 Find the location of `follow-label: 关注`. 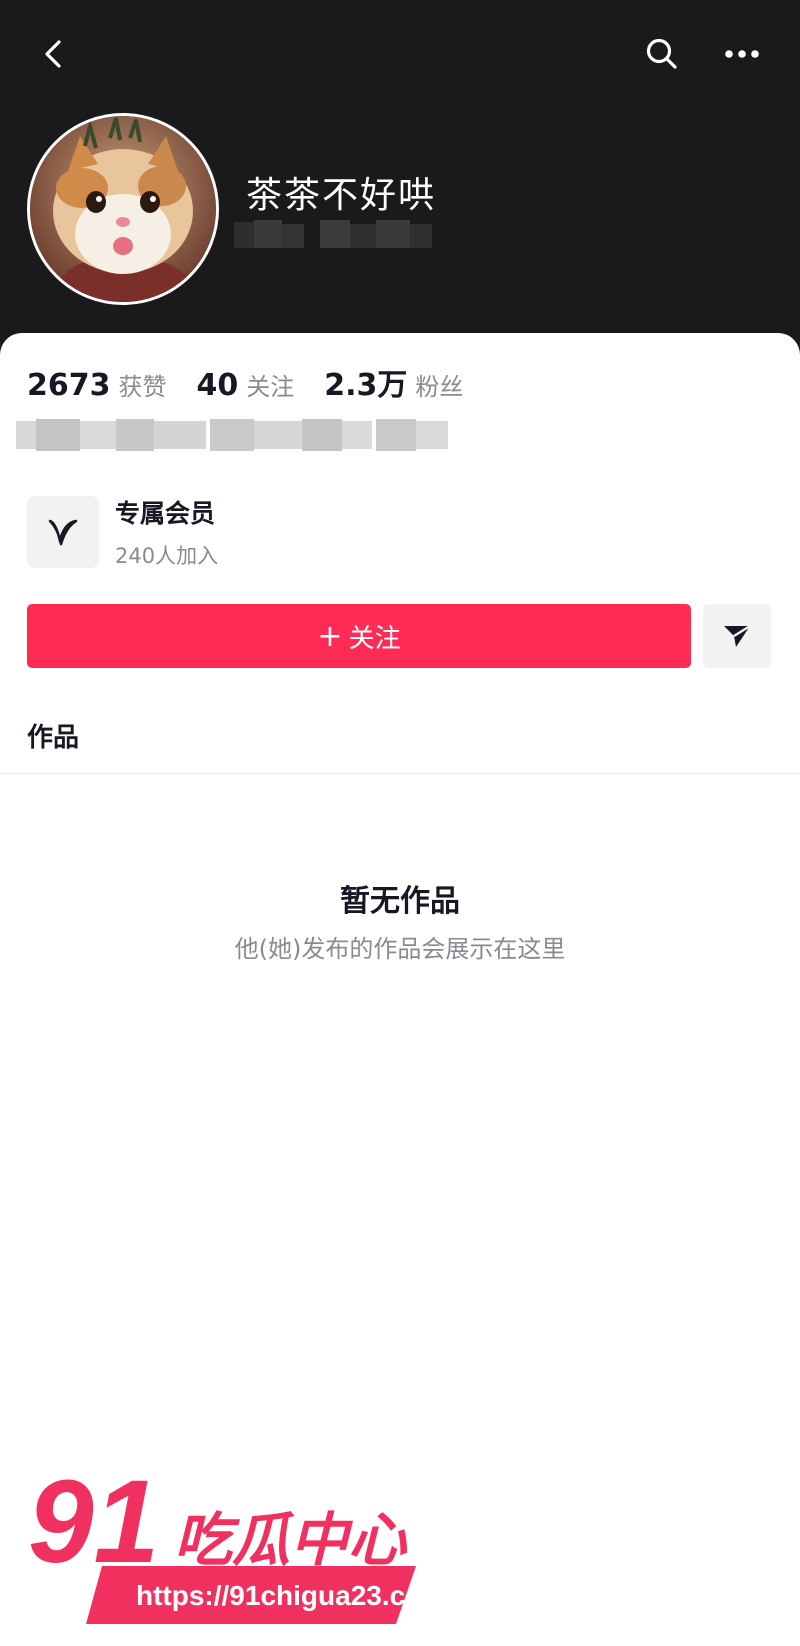

follow-label: 关注 is located at coordinates (374, 638).